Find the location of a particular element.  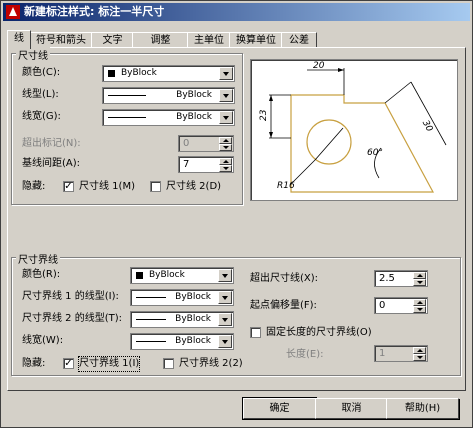

preview-drawing: 20 23 30 60° R16 is located at coordinates (353, 127).